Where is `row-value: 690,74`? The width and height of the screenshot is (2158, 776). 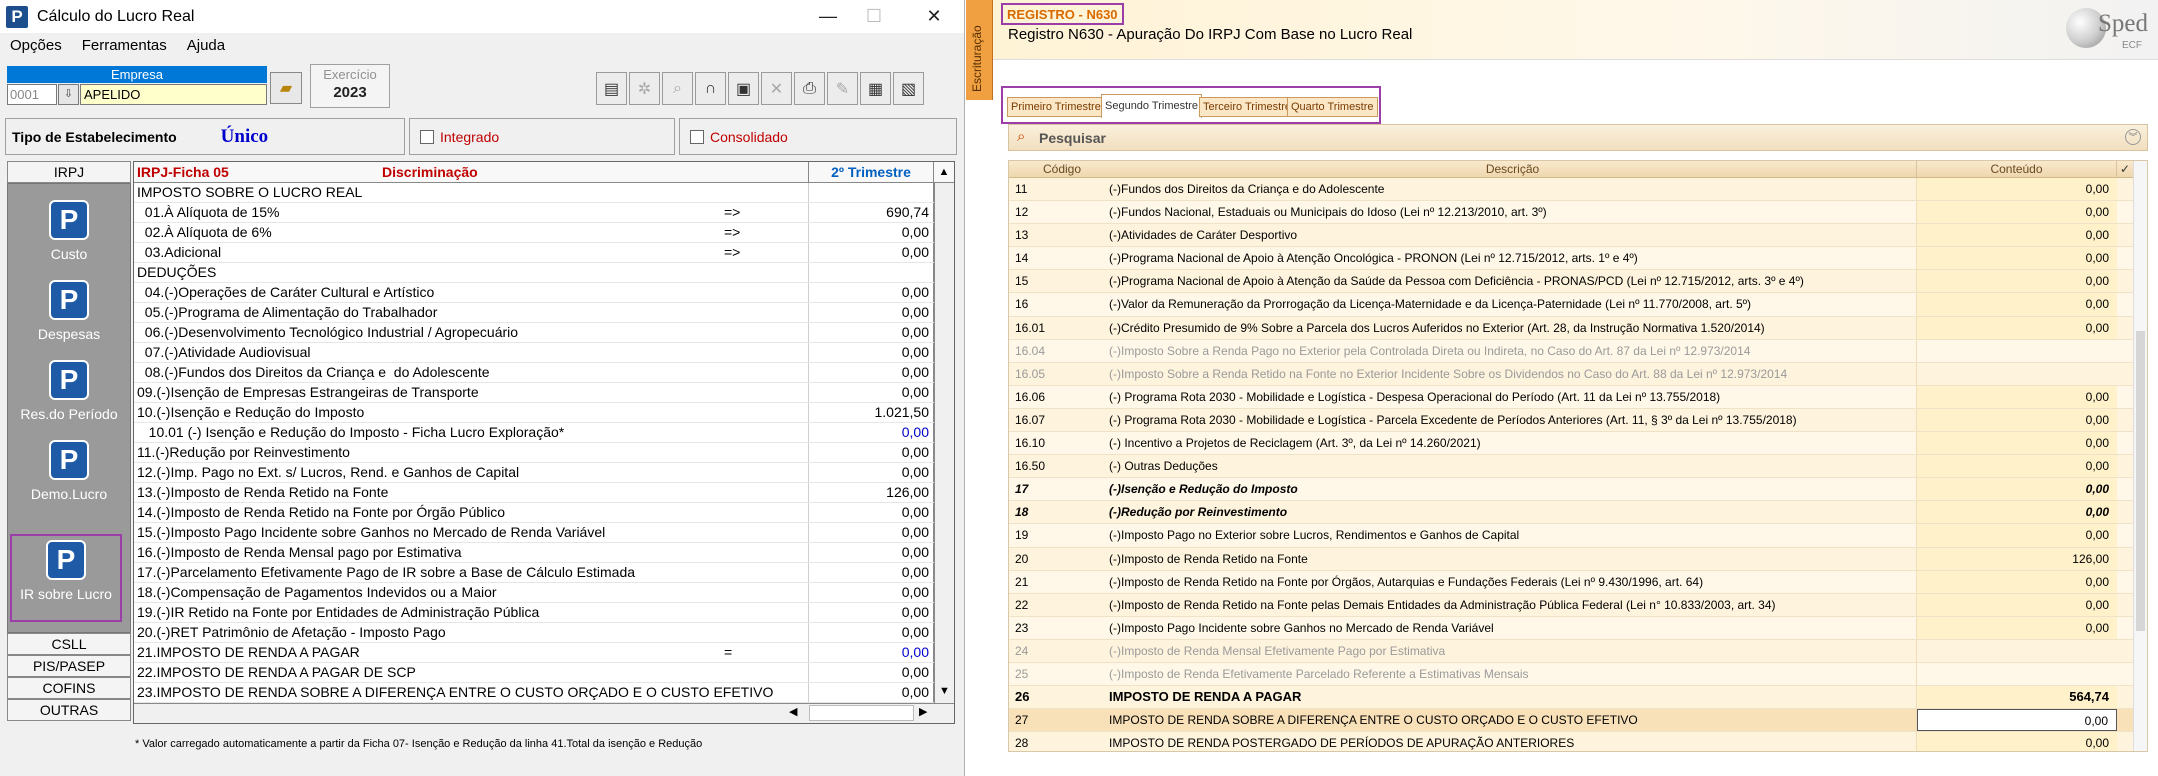 row-value: 690,74 is located at coordinates (871, 212).